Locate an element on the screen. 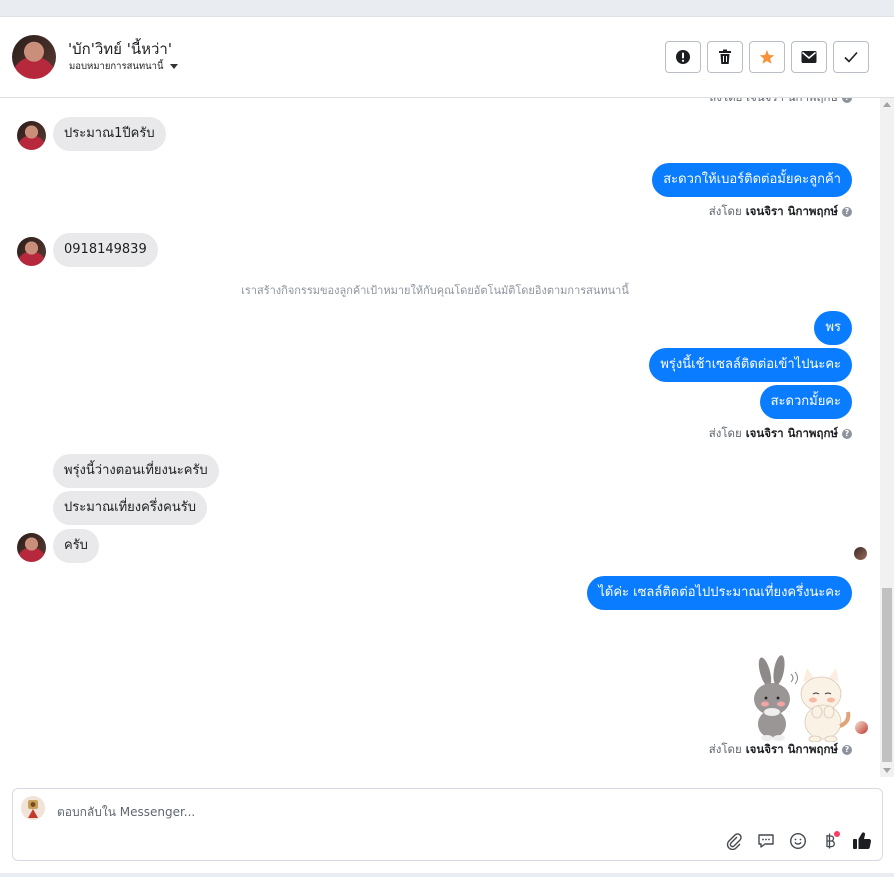 The height and width of the screenshot is (877, 894). trash-icon is located at coordinates (725, 56).